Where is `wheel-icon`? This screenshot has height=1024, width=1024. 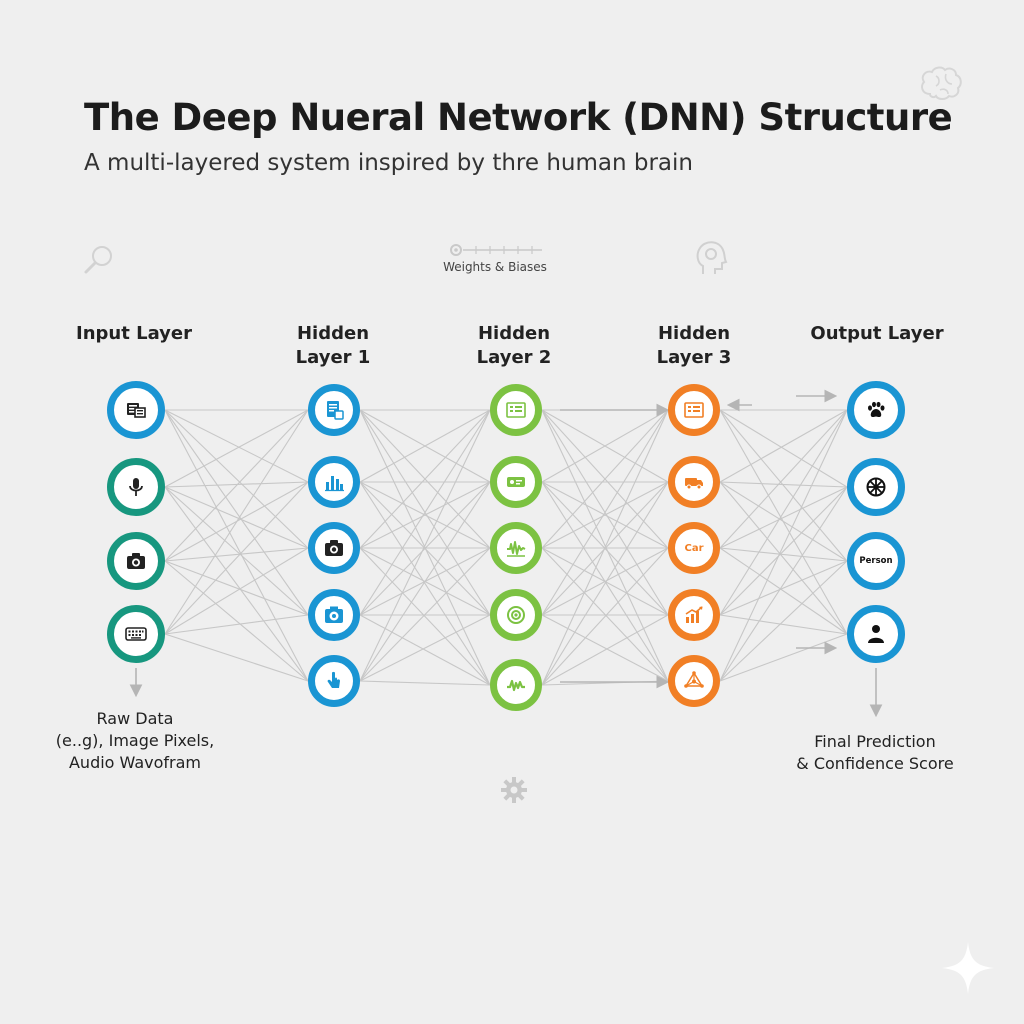 wheel-icon is located at coordinates (876, 487).